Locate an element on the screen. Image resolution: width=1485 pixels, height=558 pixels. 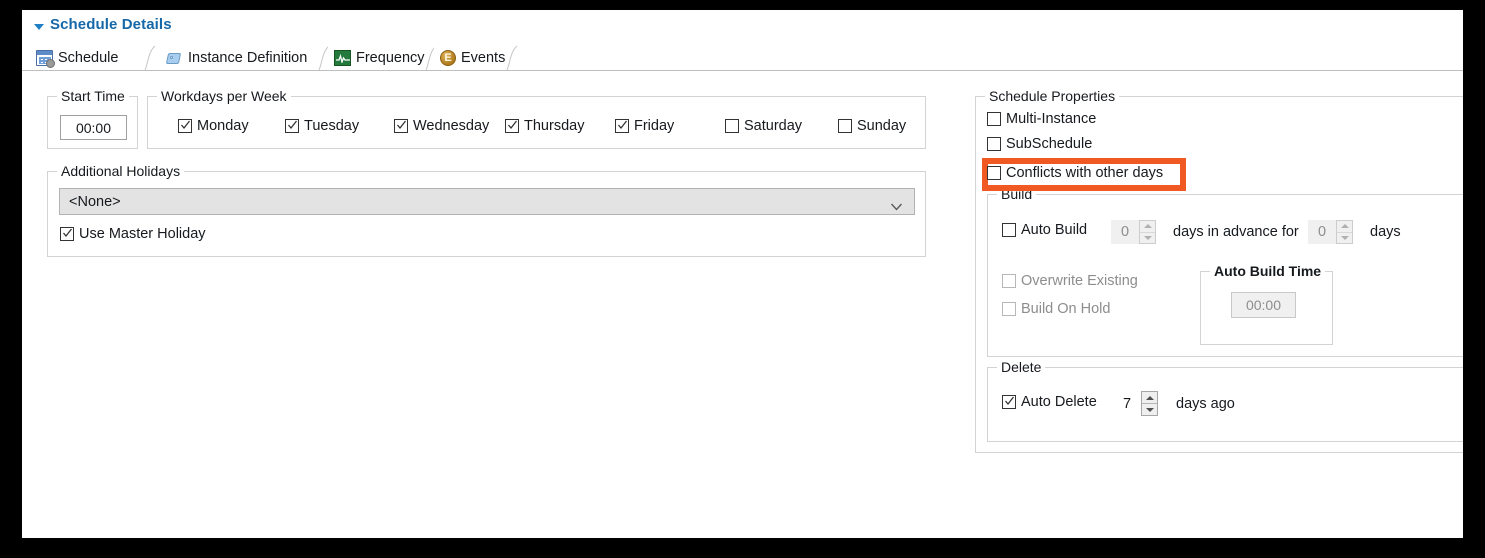
checkbox-label: Tuesday is located at coordinates (332, 126).